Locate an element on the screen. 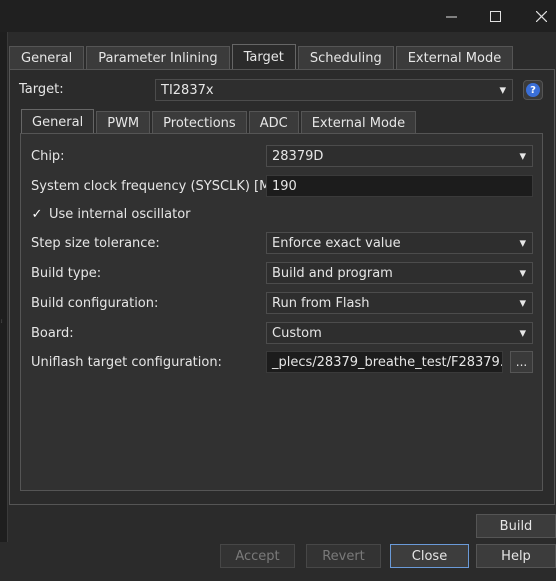 The image size is (556, 581). tab-target: Target is located at coordinates (263, 57).